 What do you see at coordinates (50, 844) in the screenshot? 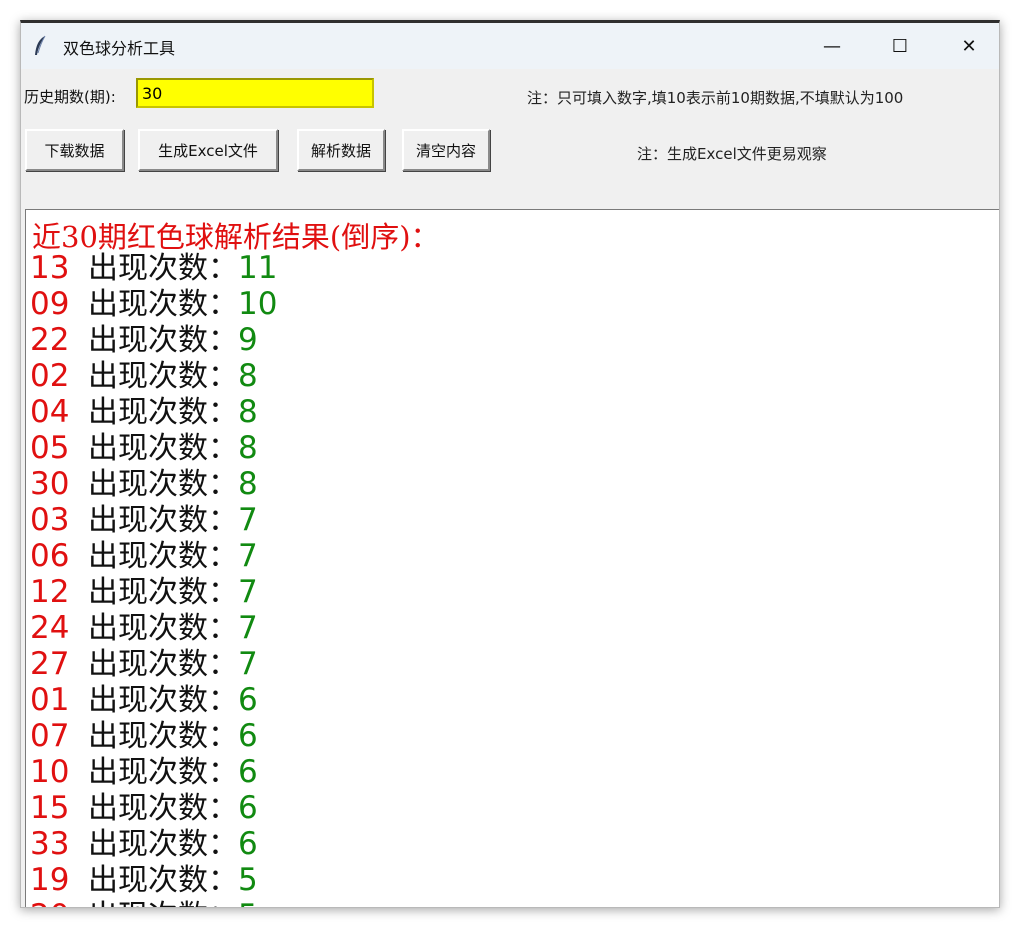
I see `ball-number: 33` at bounding box center [50, 844].